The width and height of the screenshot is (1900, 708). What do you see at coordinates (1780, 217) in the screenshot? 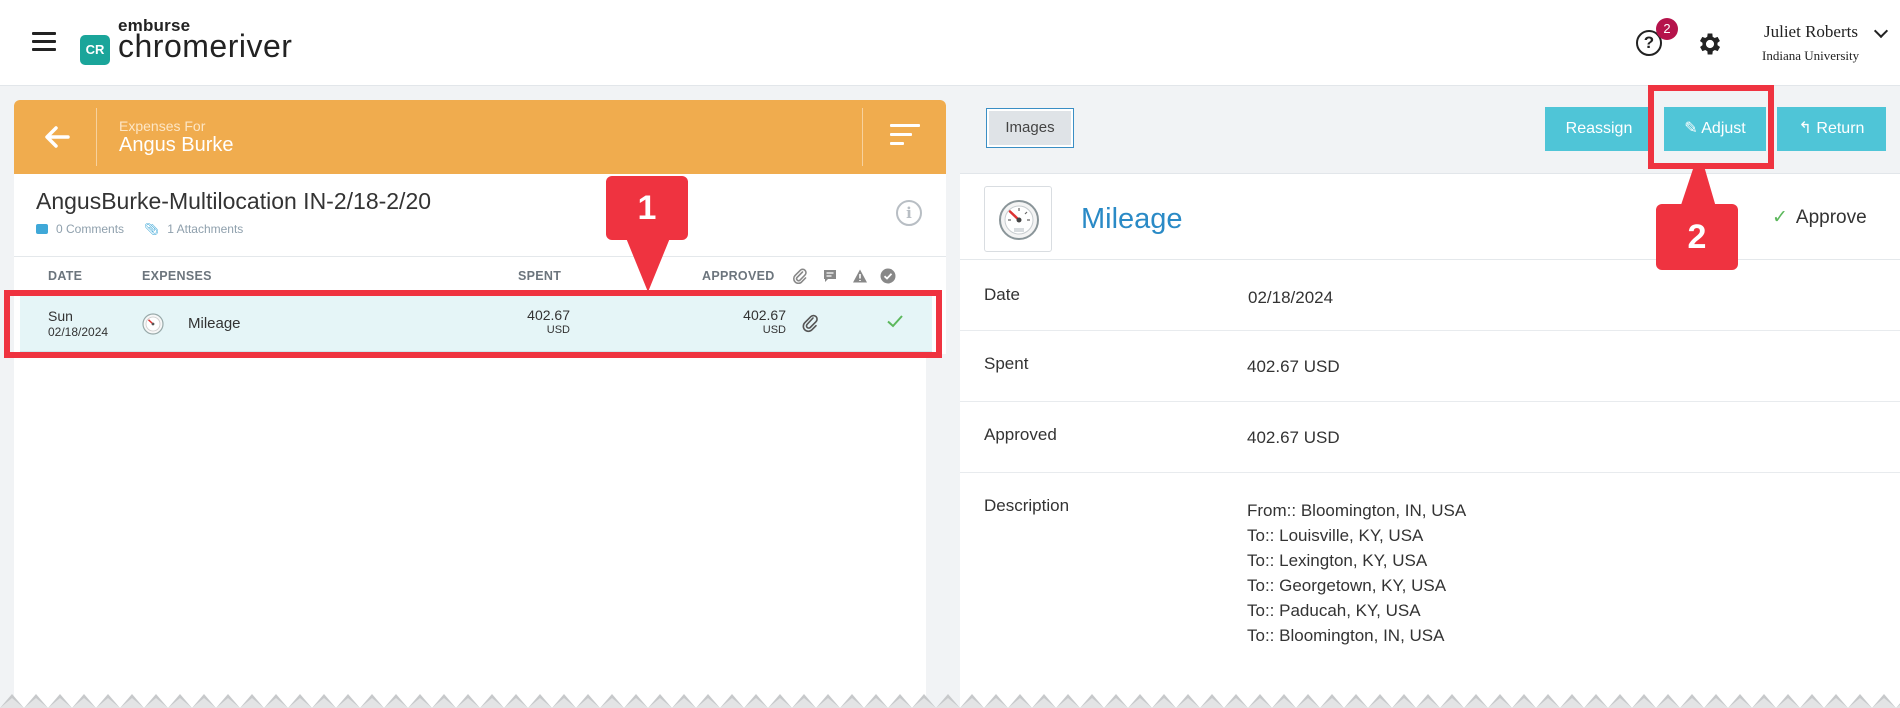
I see `check-icon: ✓` at bounding box center [1780, 217].